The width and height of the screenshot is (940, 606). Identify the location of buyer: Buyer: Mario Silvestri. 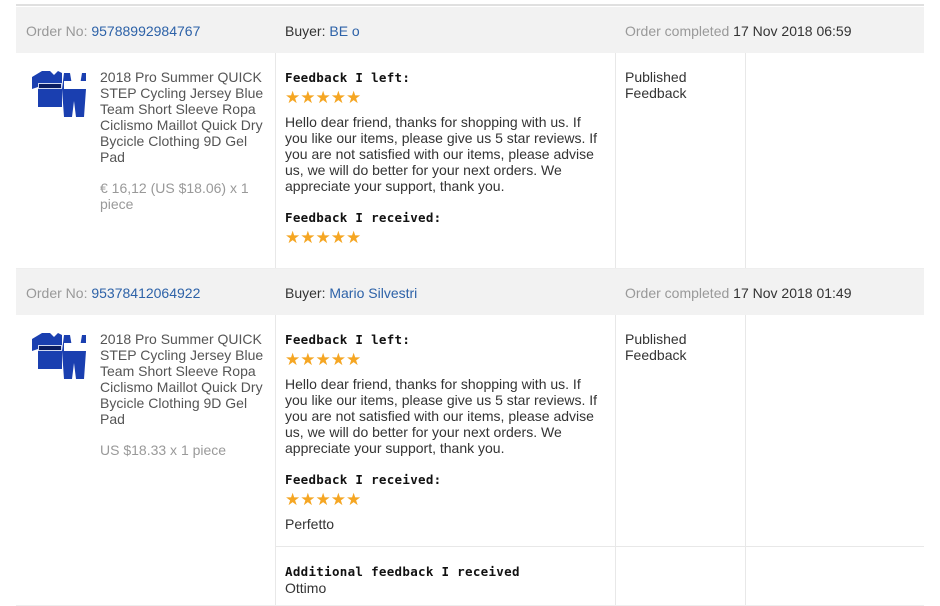
(351, 293).